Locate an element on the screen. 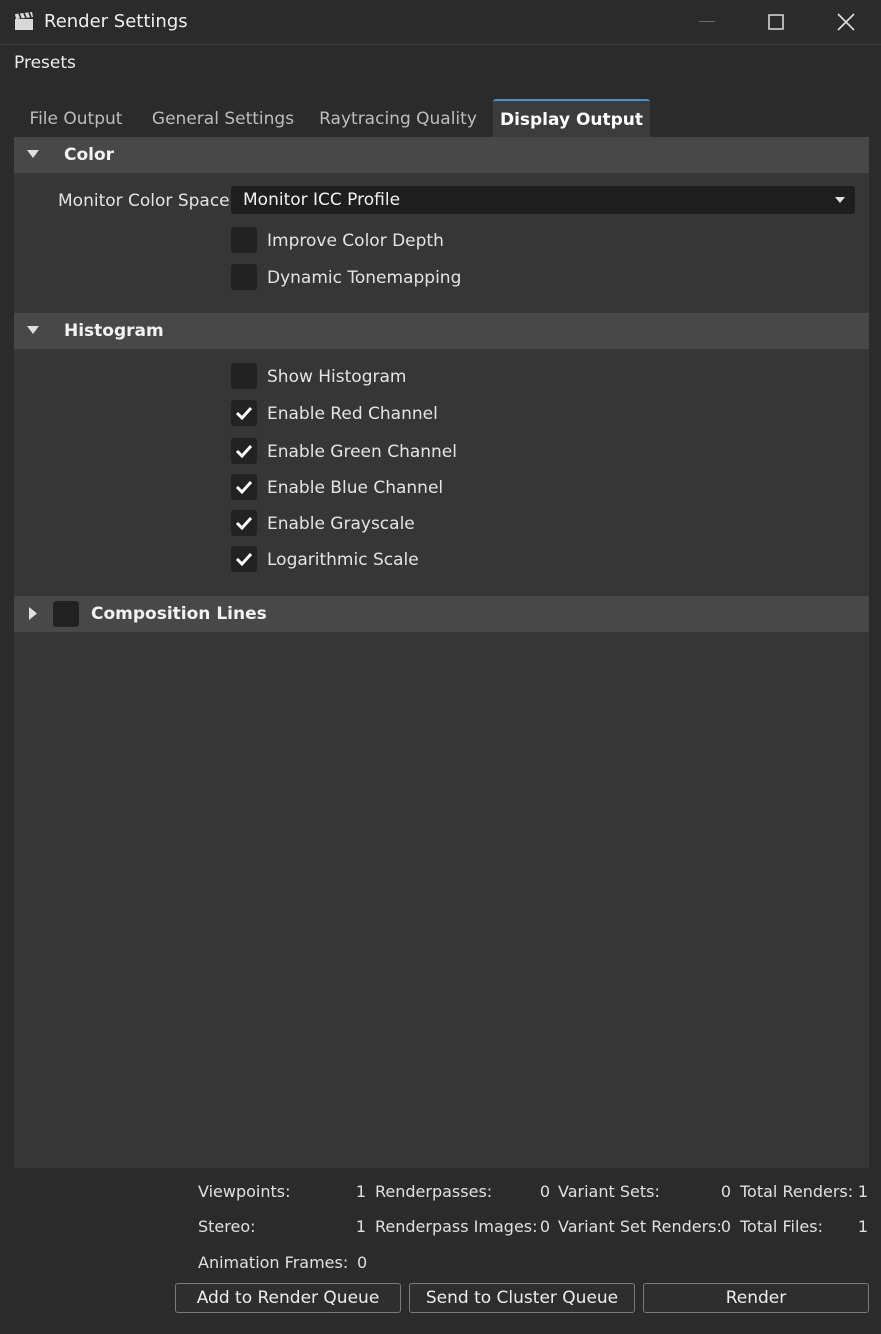 This screenshot has height=1334, width=881. minimize-icon is located at coordinates (707, 21).